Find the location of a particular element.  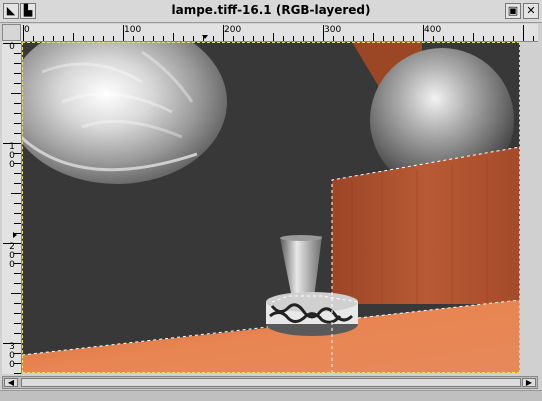

arrow-right-icon: ▶ is located at coordinates (529, 382).